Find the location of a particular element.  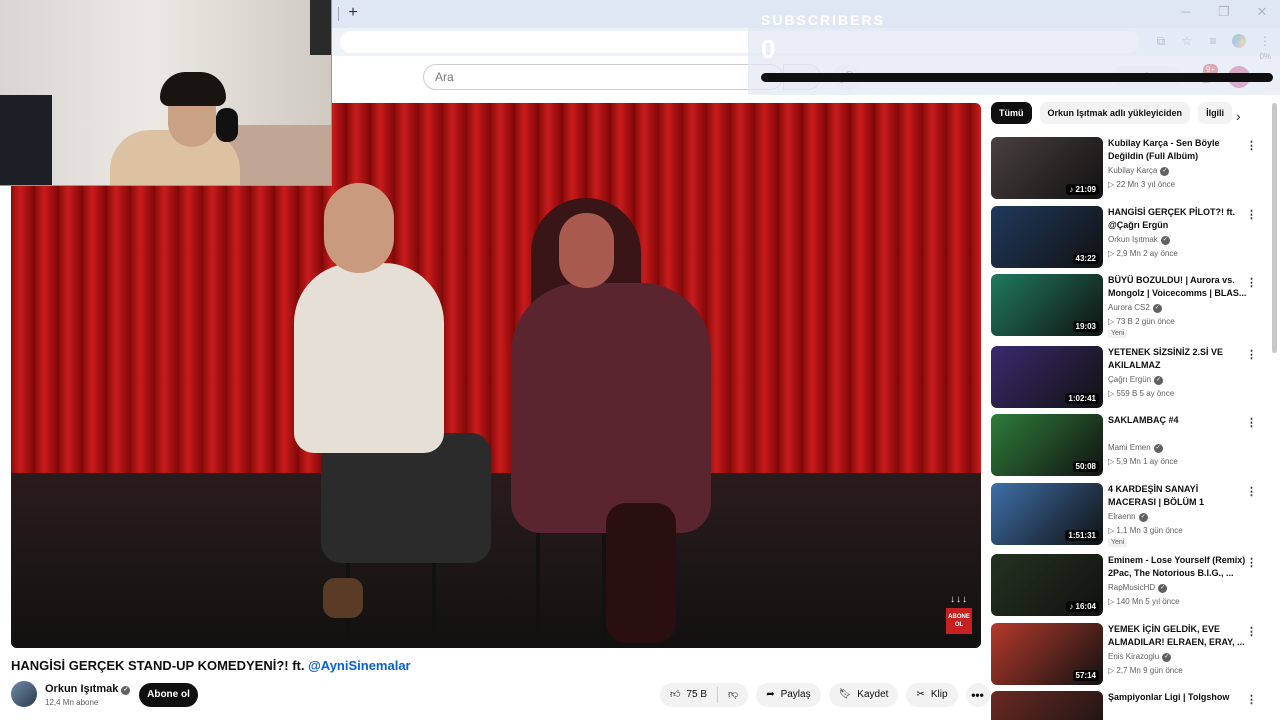

video-thumbnail: 57:14 is located at coordinates (1047, 654).